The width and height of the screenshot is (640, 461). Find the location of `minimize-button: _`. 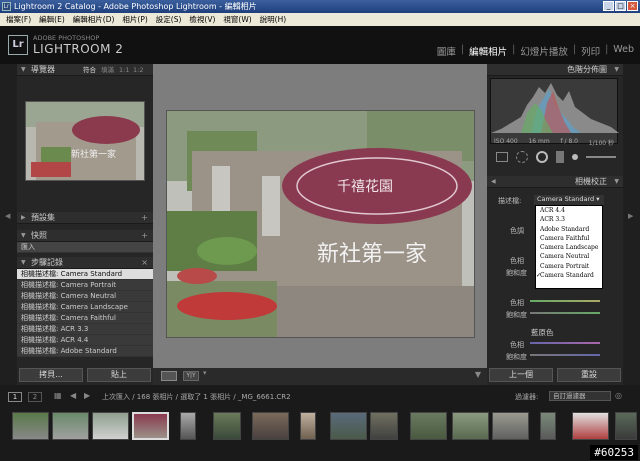

minimize-button: _ is located at coordinates (608, 6).